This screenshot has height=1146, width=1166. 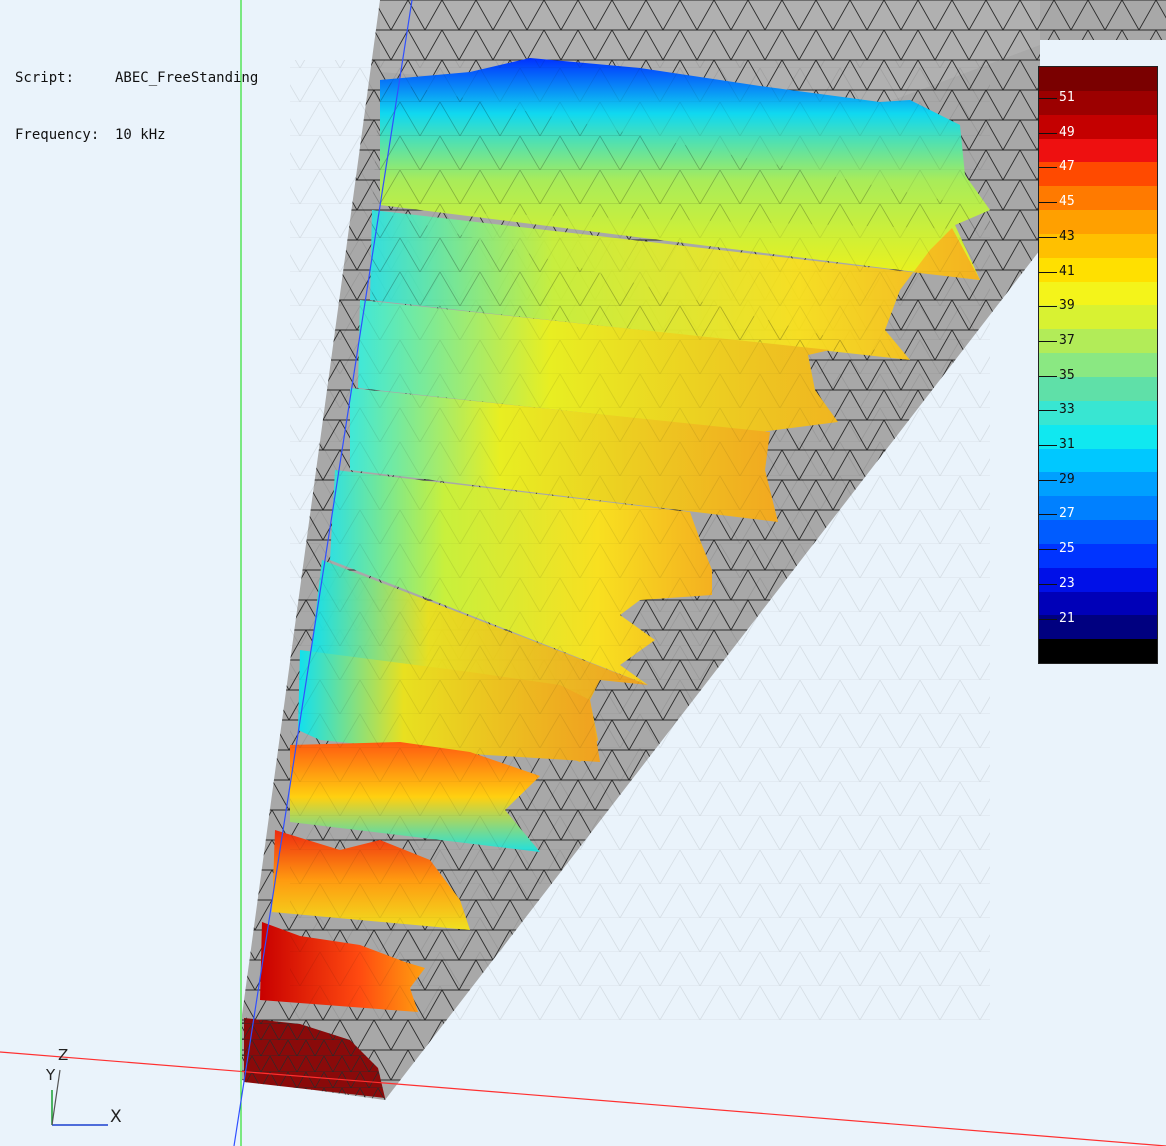 I want to click on x-axis-line, so click(x=583, y=1098).